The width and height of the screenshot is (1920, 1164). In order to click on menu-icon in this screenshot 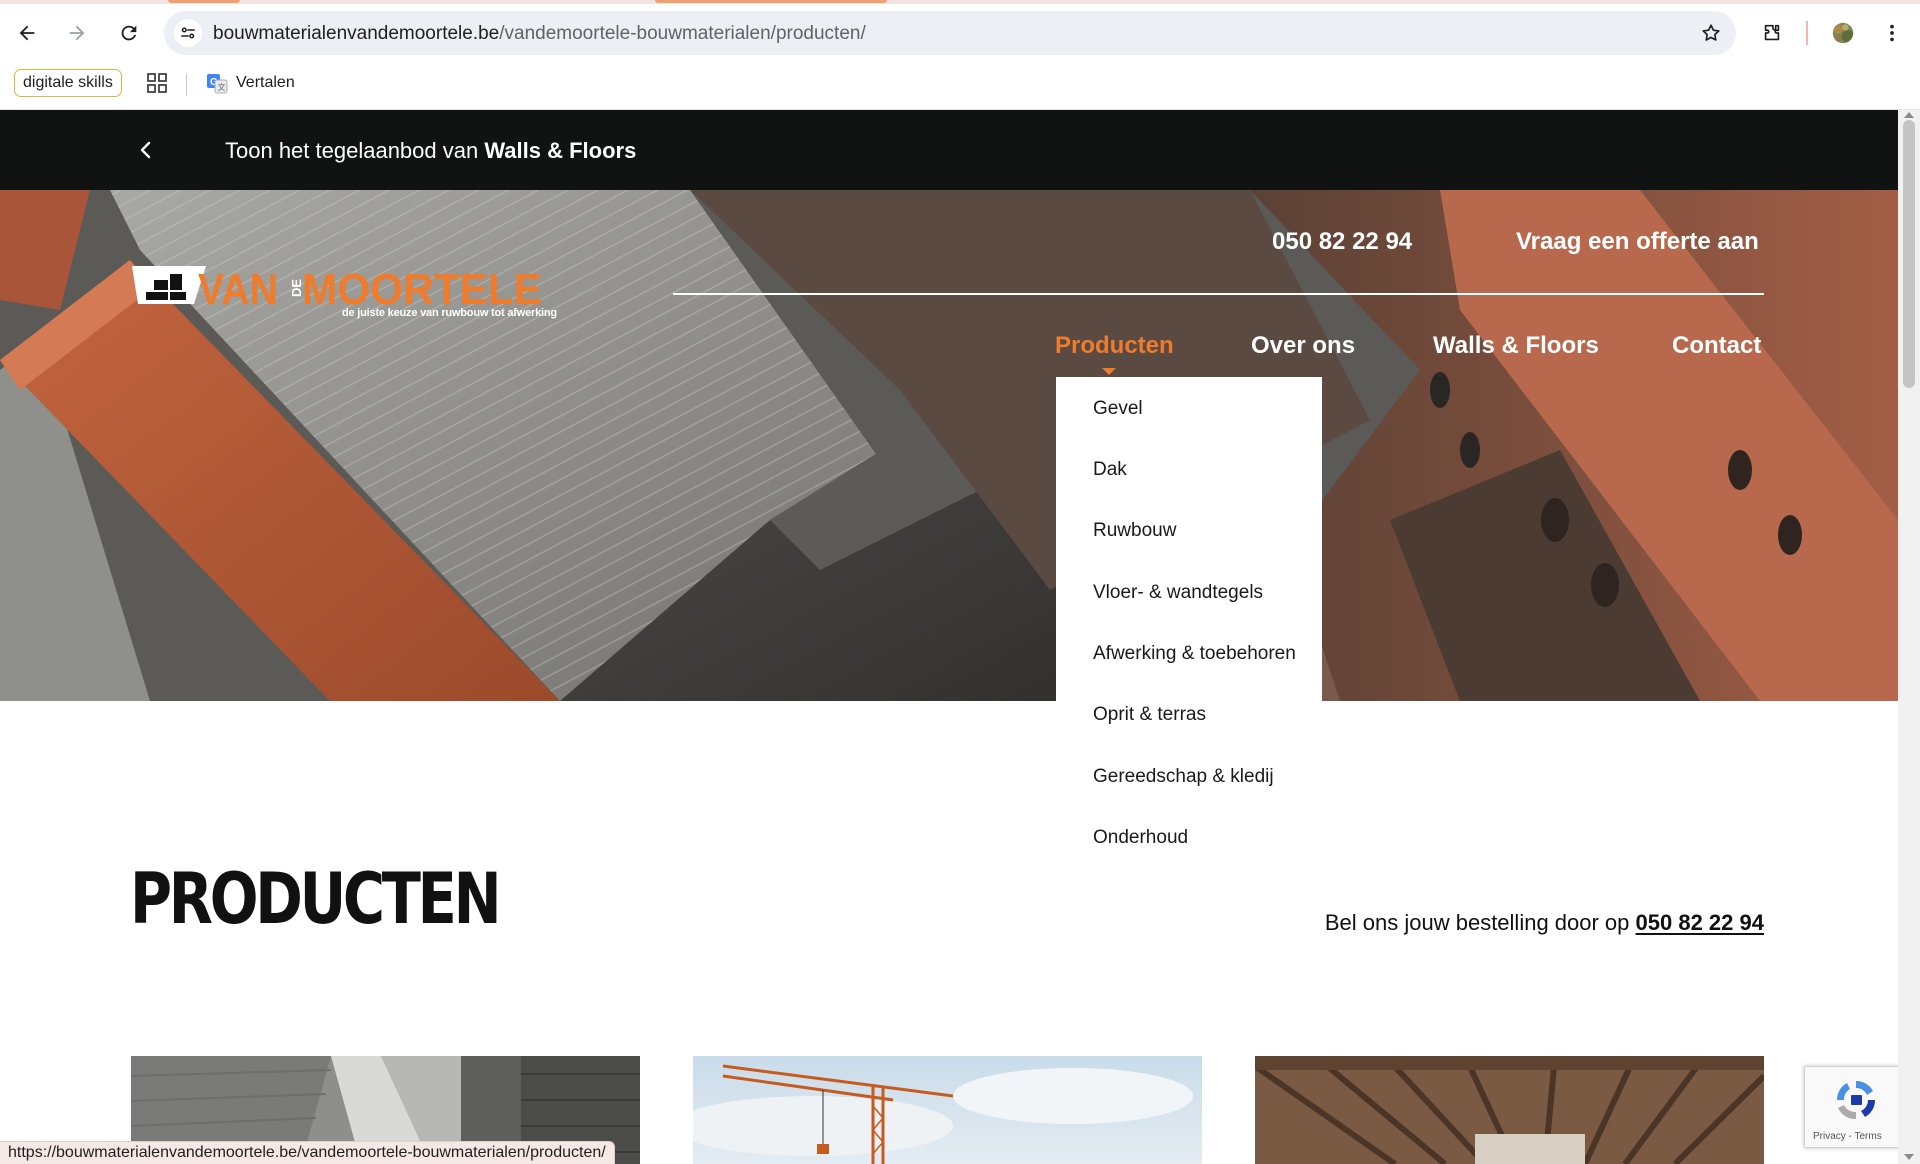, I will do `click(1892, 33)`.